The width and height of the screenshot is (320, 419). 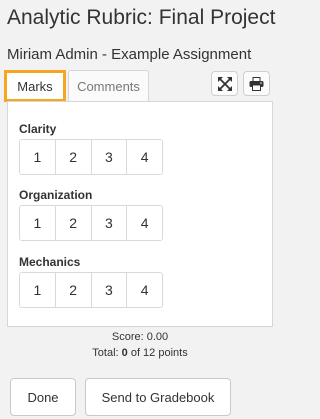 I want to click on tab-comments: Comments, so click(x=108, y=86).